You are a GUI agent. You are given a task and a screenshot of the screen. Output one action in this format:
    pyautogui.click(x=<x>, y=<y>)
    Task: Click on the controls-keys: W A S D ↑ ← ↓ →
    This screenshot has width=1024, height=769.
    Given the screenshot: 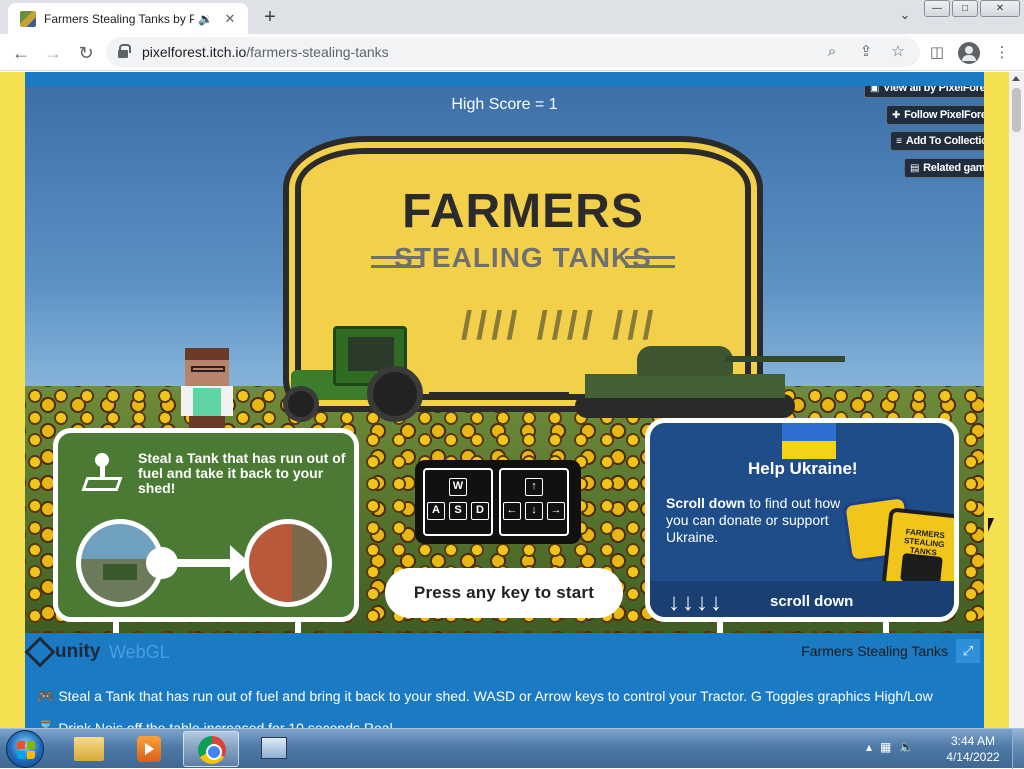 What is the action you would take?
    pyautogui.click(x=498, y=502)
    